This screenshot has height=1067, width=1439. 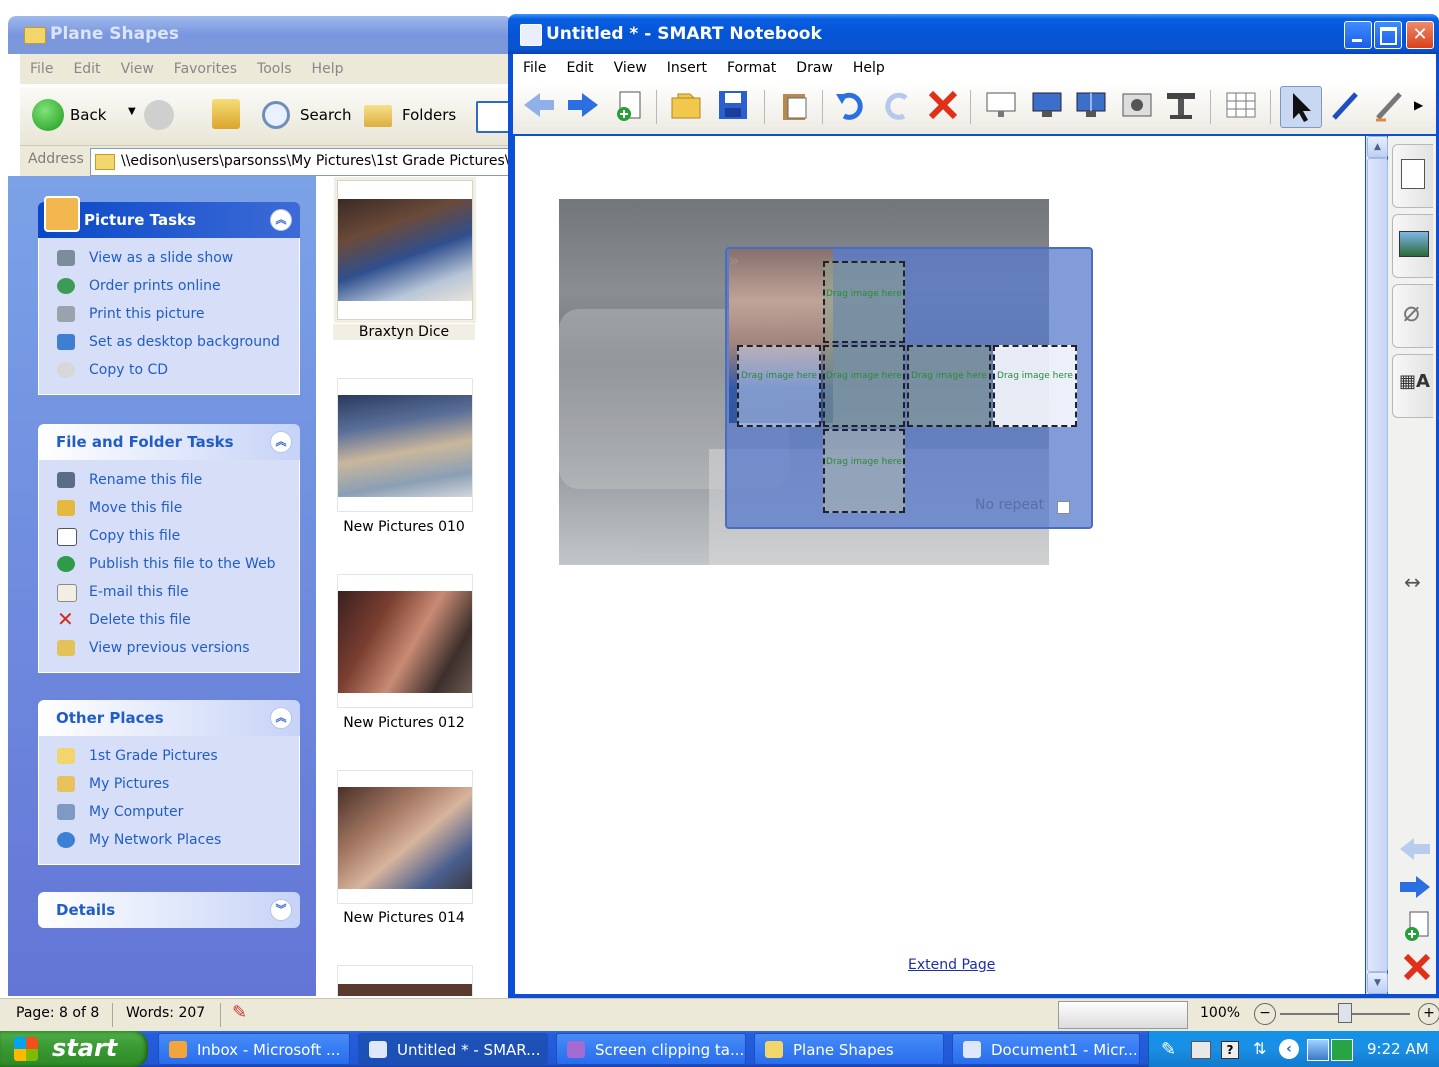 I want to click on dropdown-arrow-icon: ▼, so click(x=132, y=111).